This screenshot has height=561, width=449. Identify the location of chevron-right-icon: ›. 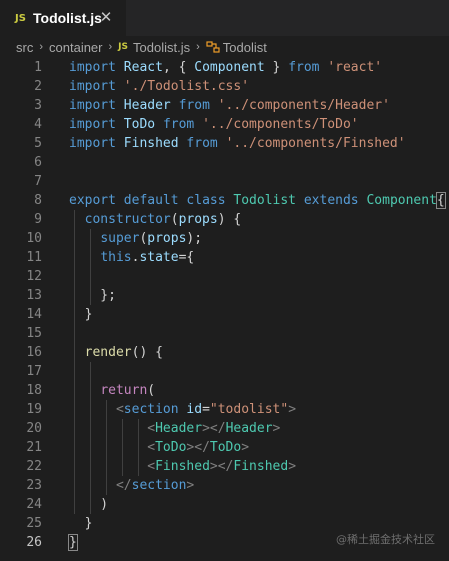
(198, 47).